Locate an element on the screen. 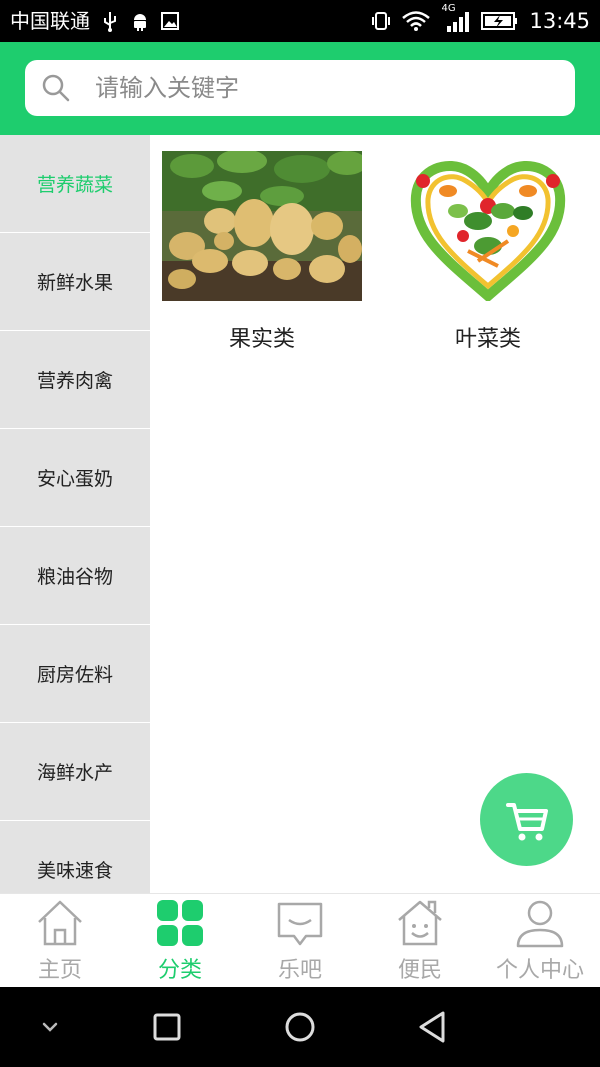 The height and width of the screenshot is (1067, 600). search-box is located at coordinates (300, 88).